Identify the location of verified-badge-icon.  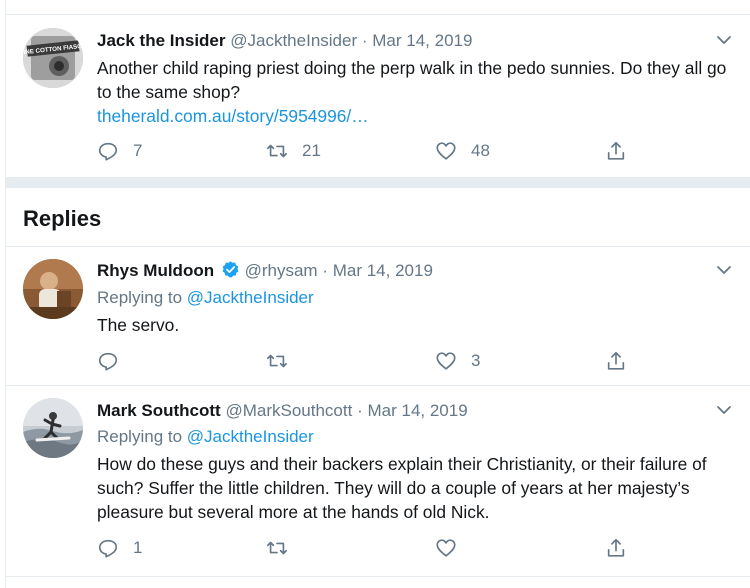
(230, 269).